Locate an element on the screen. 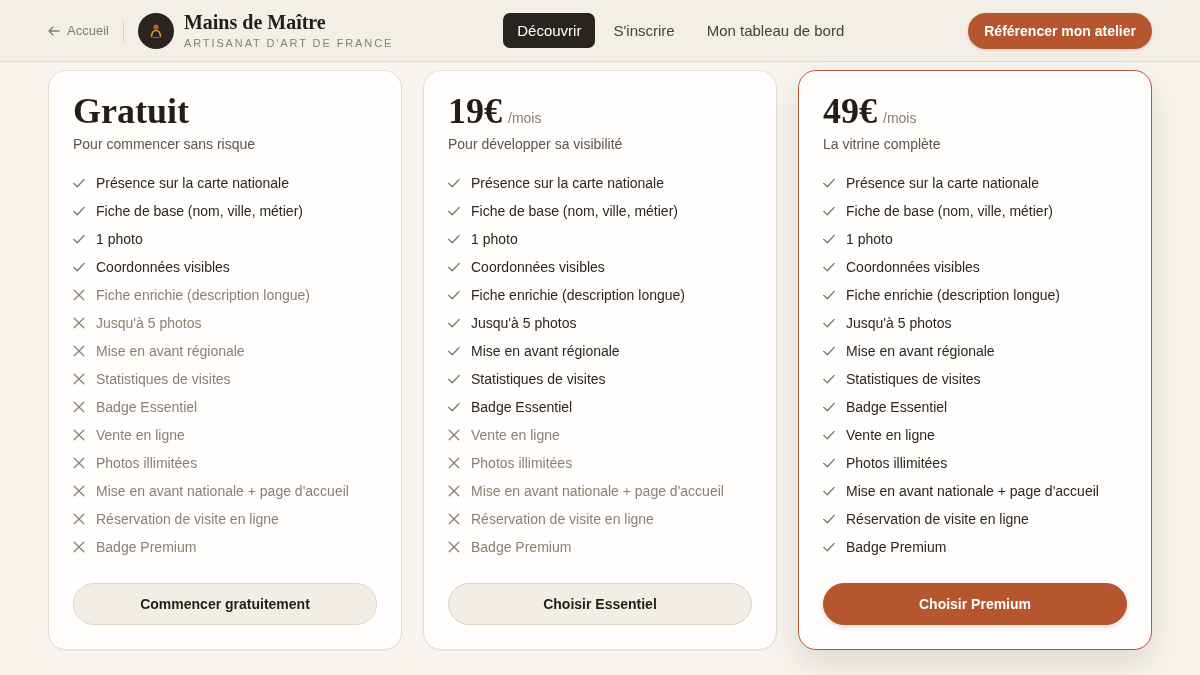  plan-subtitle: Pour développer sa visibilité is located at coordinates (536, 144).